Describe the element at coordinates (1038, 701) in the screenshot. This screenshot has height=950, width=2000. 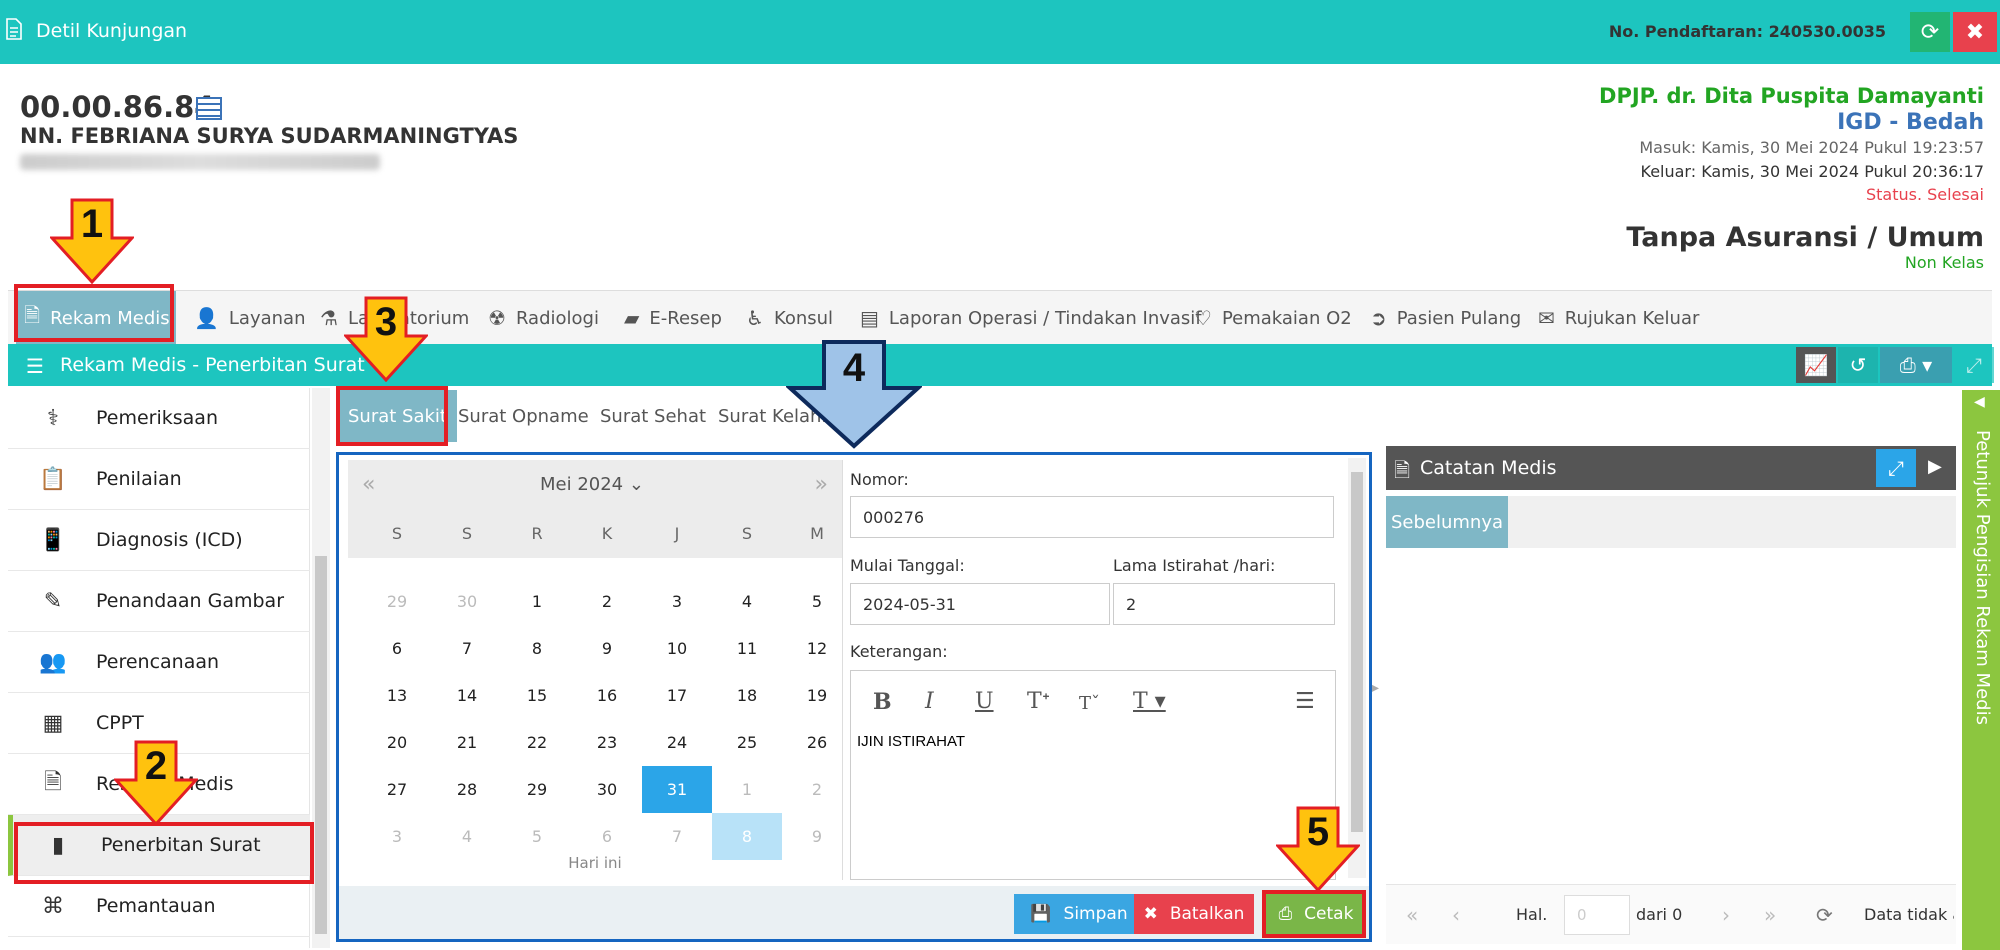
I see `superscript-button: Tᐩ` at that location.